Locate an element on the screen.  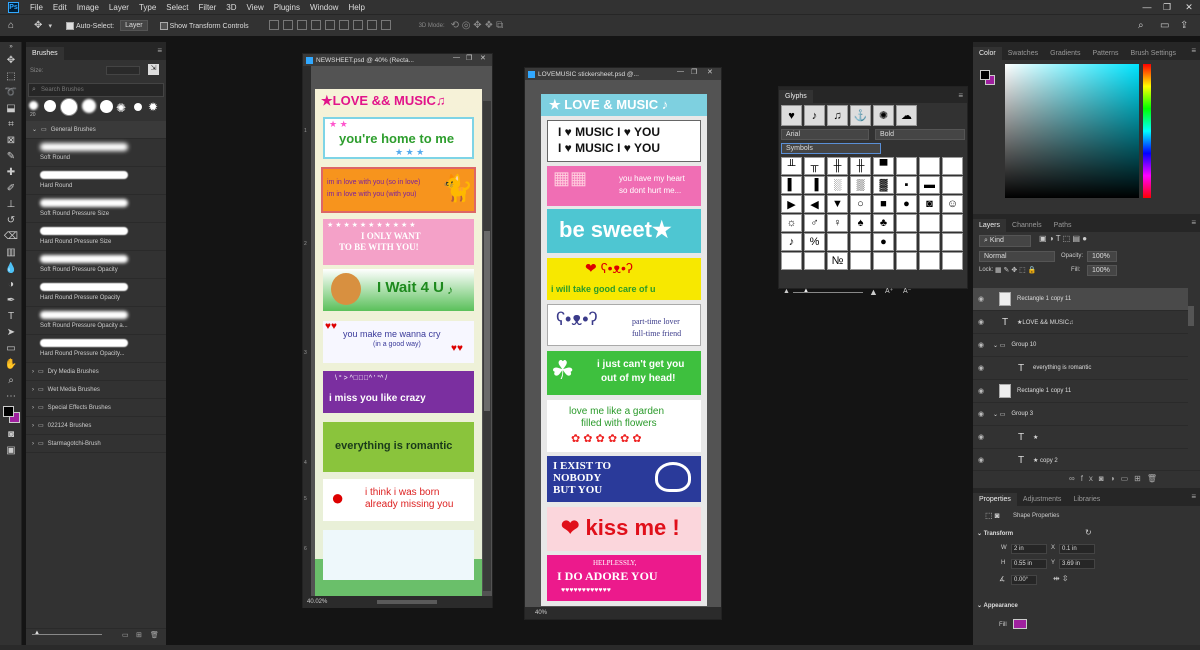
hue-slider is located at coordinates (1147, 131).